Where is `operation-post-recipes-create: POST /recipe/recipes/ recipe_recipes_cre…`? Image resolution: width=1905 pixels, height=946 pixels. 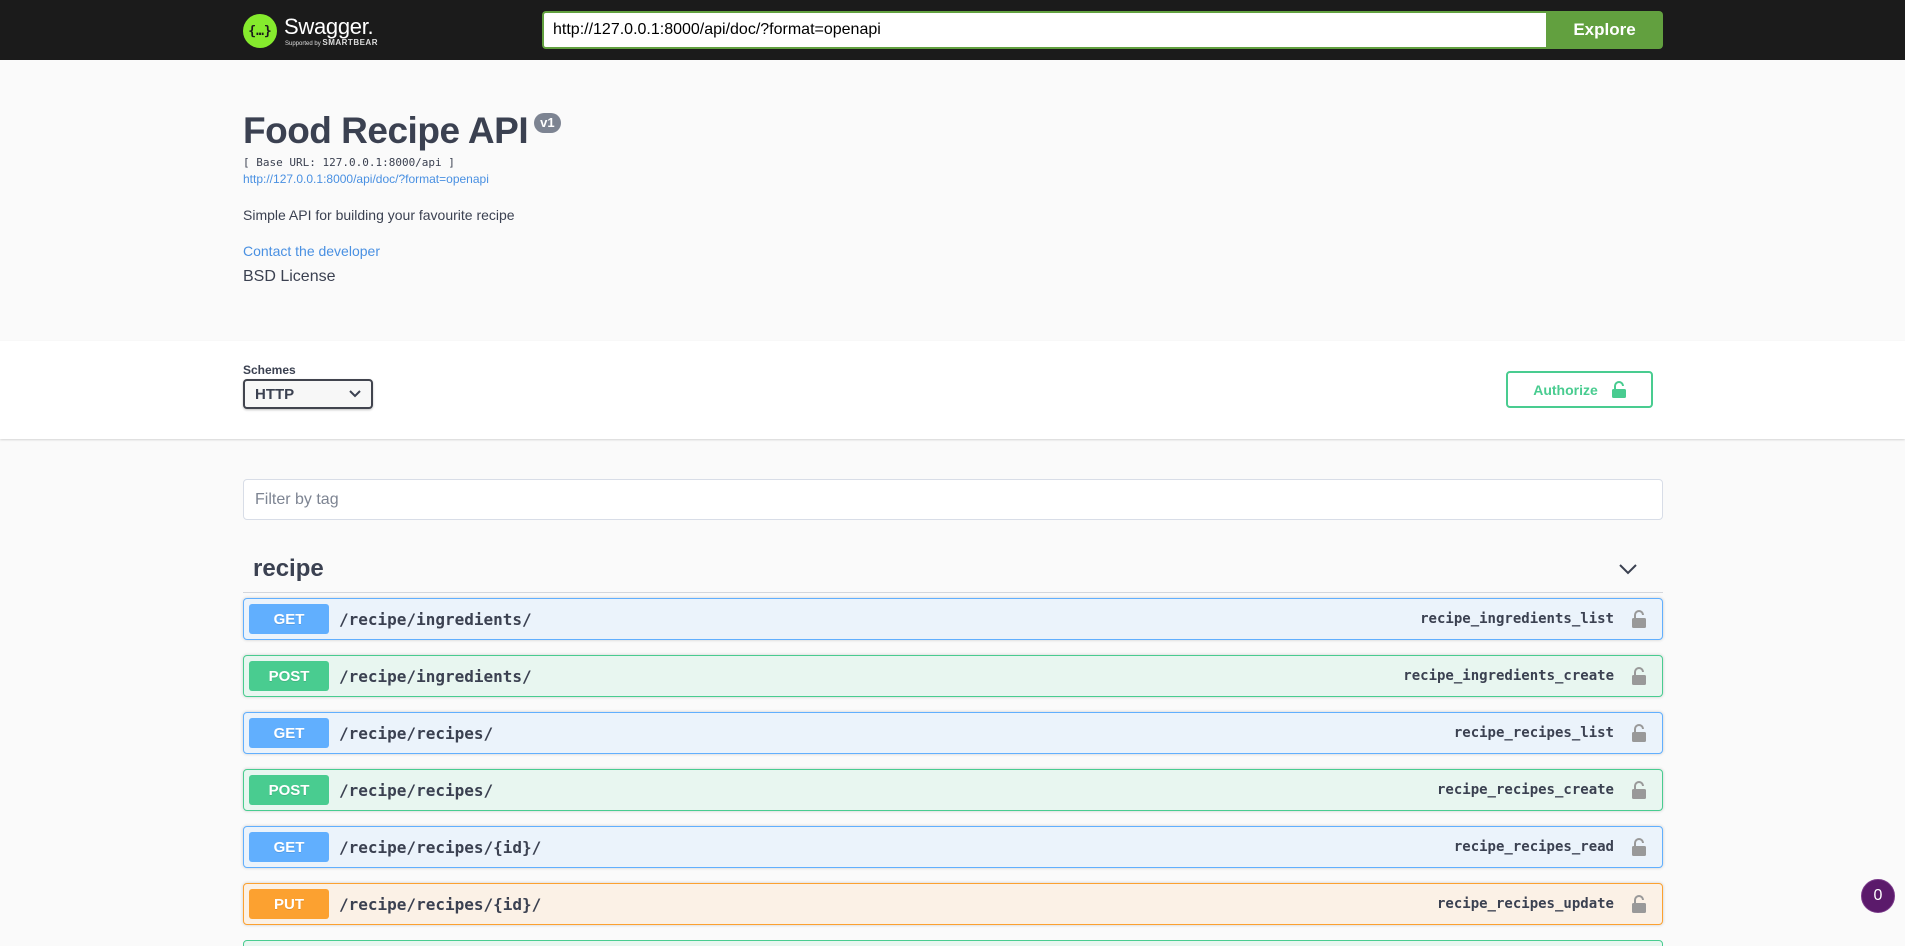
operation-post-recipes-create: POST /recipe/recipes/ recipe_recipes_cre… is located at coordinates (953, 790).